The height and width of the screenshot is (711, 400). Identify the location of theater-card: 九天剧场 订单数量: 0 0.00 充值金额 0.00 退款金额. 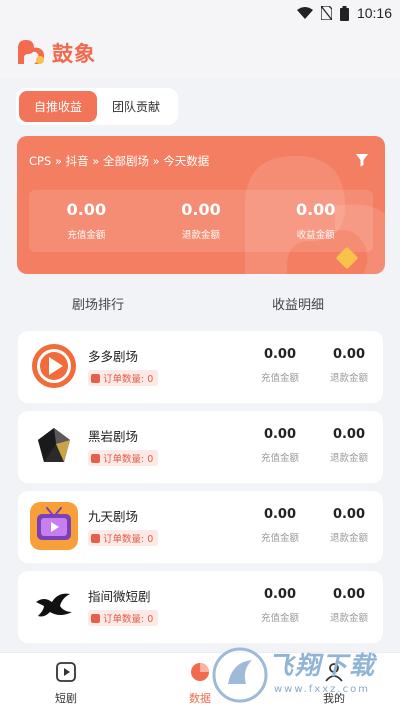
(200, 527).